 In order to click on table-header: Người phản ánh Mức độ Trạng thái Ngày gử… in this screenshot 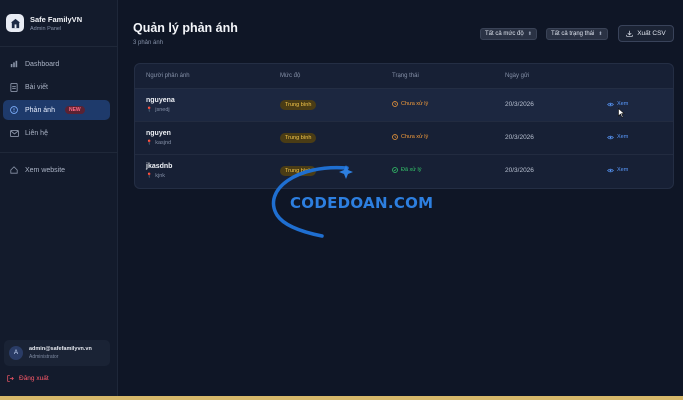, I will do `click(404, 76)`.